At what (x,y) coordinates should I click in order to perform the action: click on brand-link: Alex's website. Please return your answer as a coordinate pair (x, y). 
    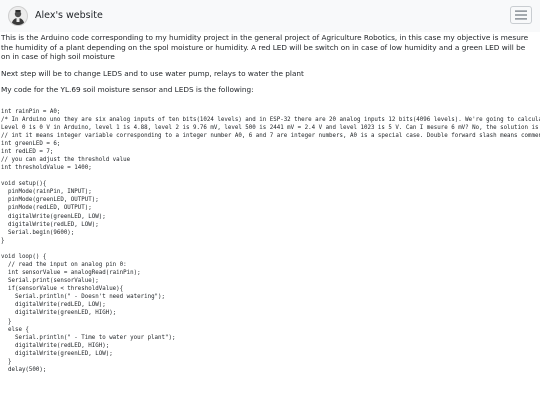
    Looking at the image, I should click on (55, 16).